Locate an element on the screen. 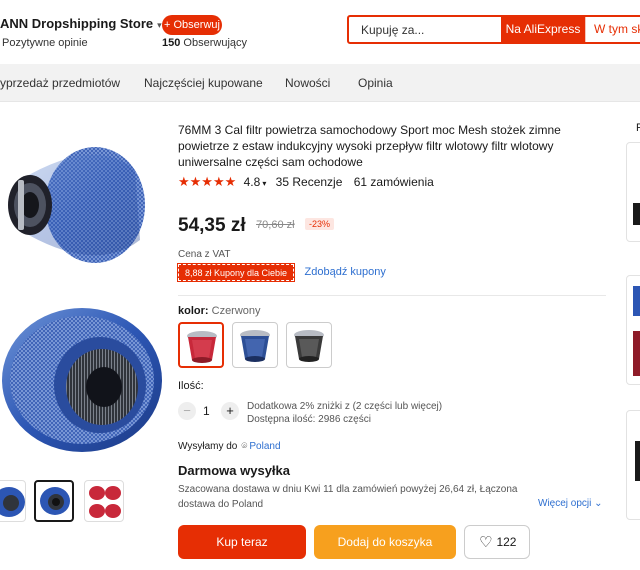 This screenshot has height=570, width=640. price-row: 54,35 zł 70,60 zł -23% is located at coordinates (256, 227).